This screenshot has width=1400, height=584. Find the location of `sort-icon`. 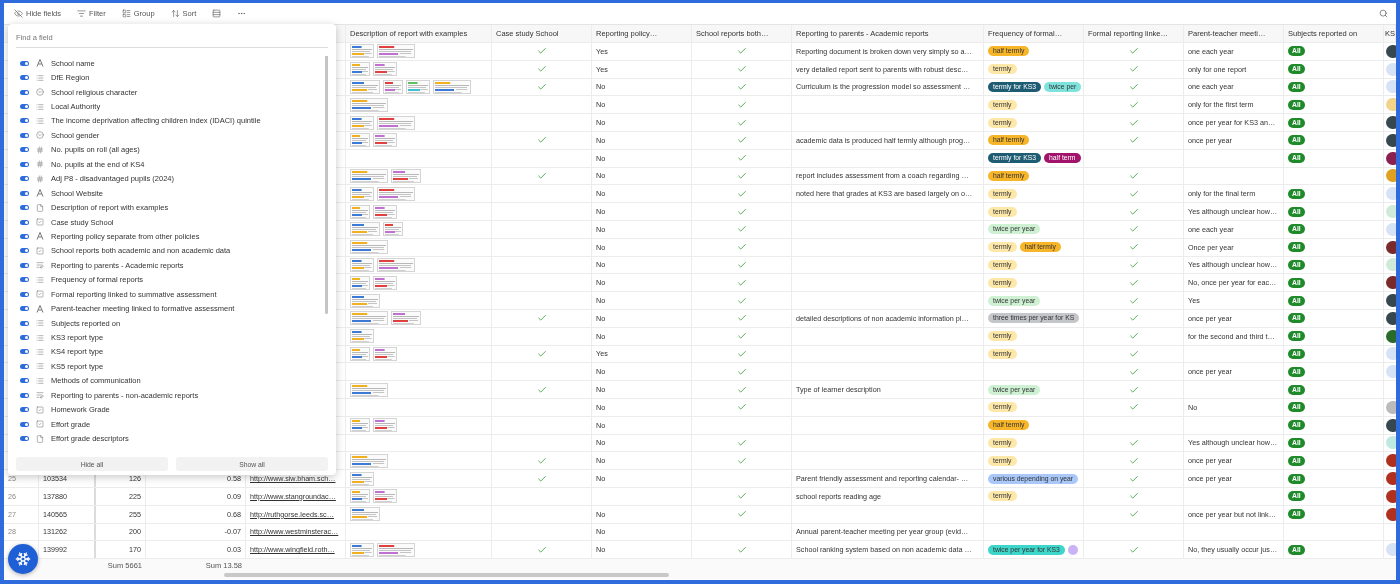

sort-icon is located at coordinates (175, 13).